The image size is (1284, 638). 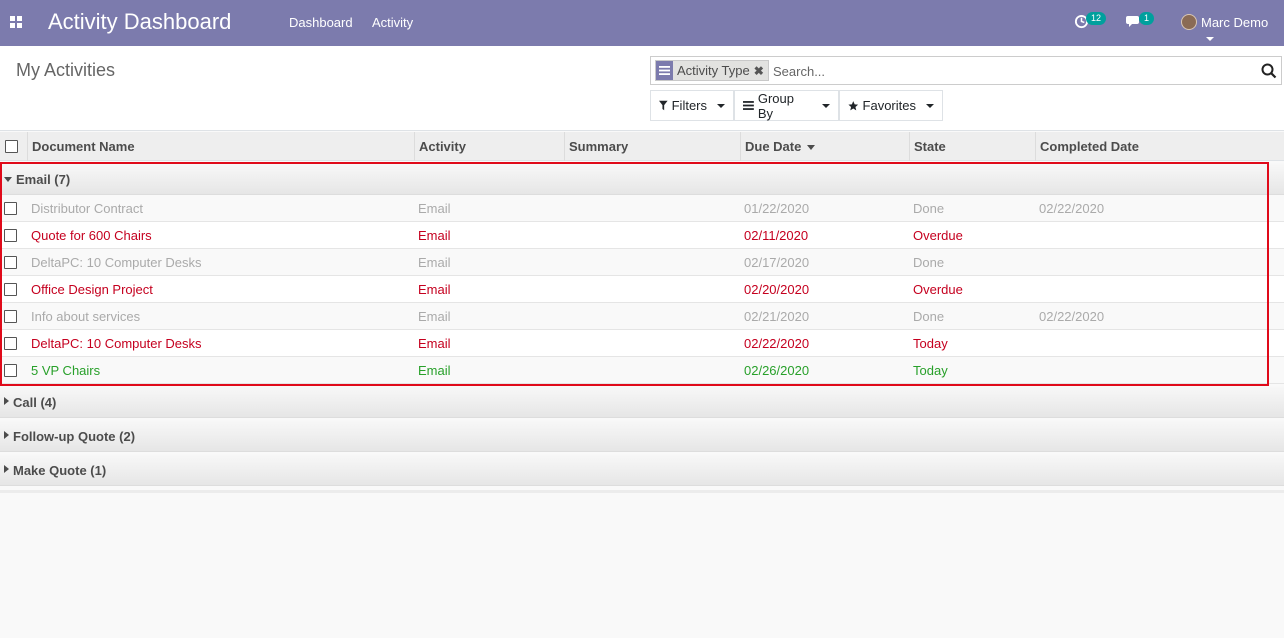 What do you see at coordinates (663, 105) in the screenshot?
I see `filter-icon` at bounding box center [663, 105].